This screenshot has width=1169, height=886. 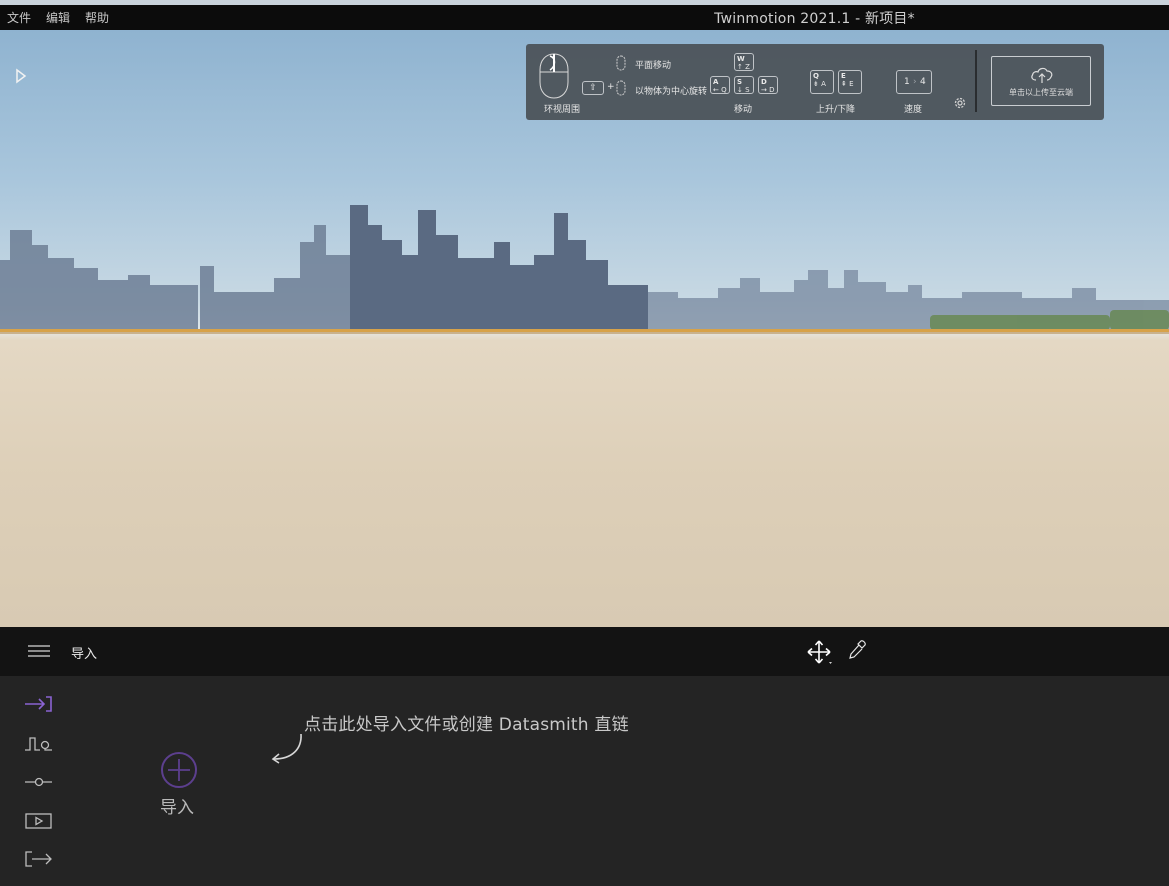 What do you see at coordinates (177, 805) in the screenshot?
I see `import-label: 导入` at bounding box center [177, 805].